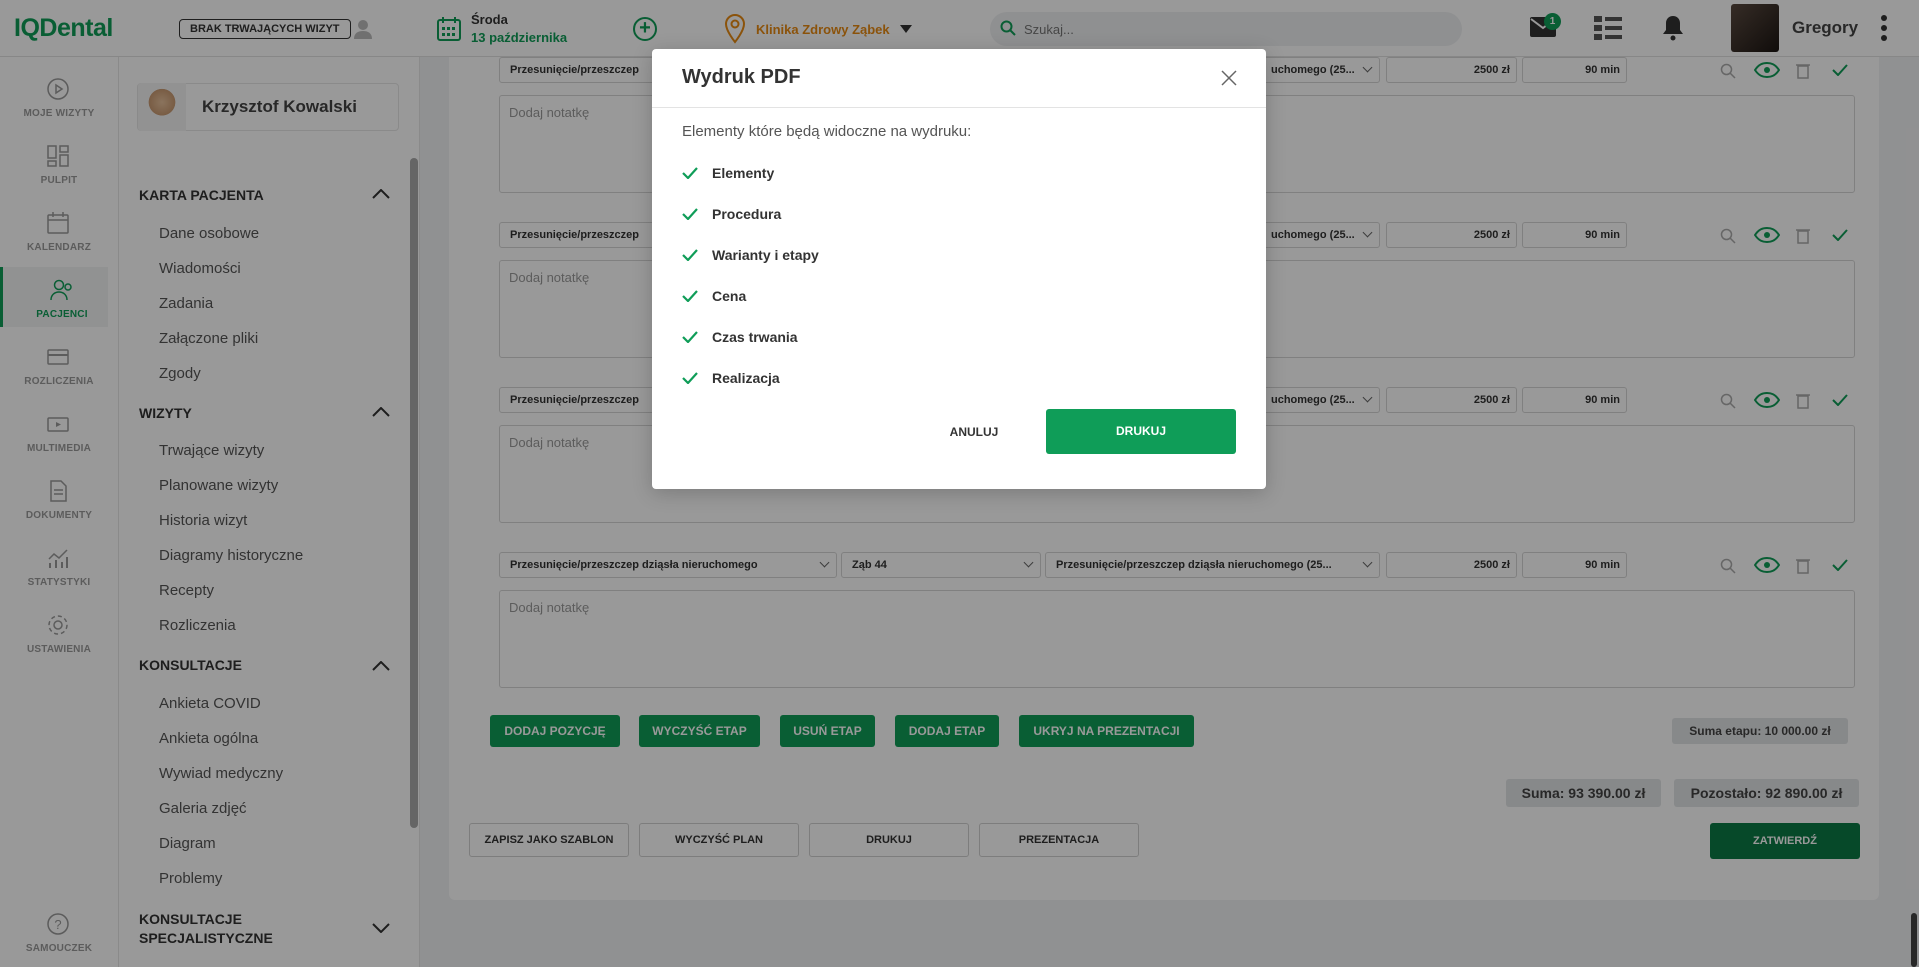 The width and height of the screenshot is (1919, 967). Describe the element at coordinates (714, 296) in the screenshot. I see `option-price: Cena` at that location.